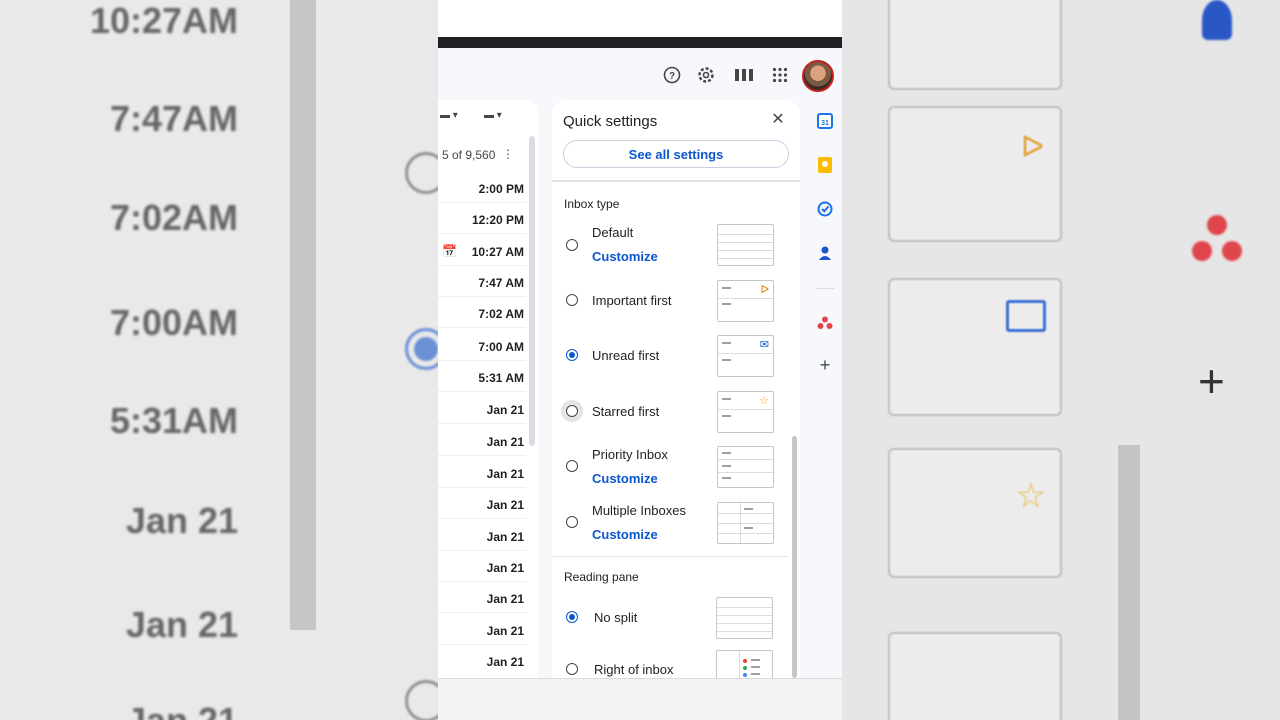  What do you see at coordinates (610, 121) in the screenshot?
I see `quick-settings-title: Quick settings` at bounding box center [610, 121].